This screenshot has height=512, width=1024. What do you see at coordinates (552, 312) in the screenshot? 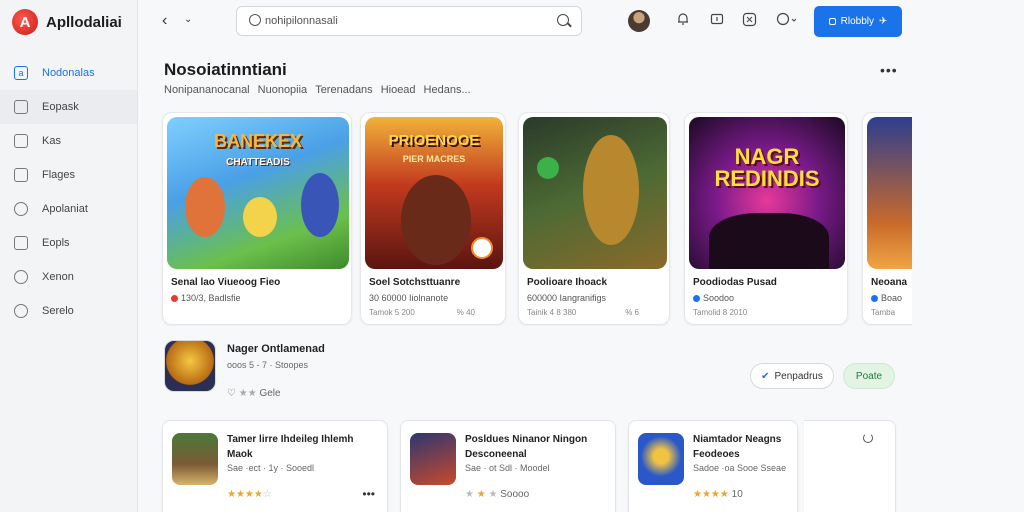
I see `card-meta-secondary: Tainik 4 8 380` at bounding box center [552, 312].